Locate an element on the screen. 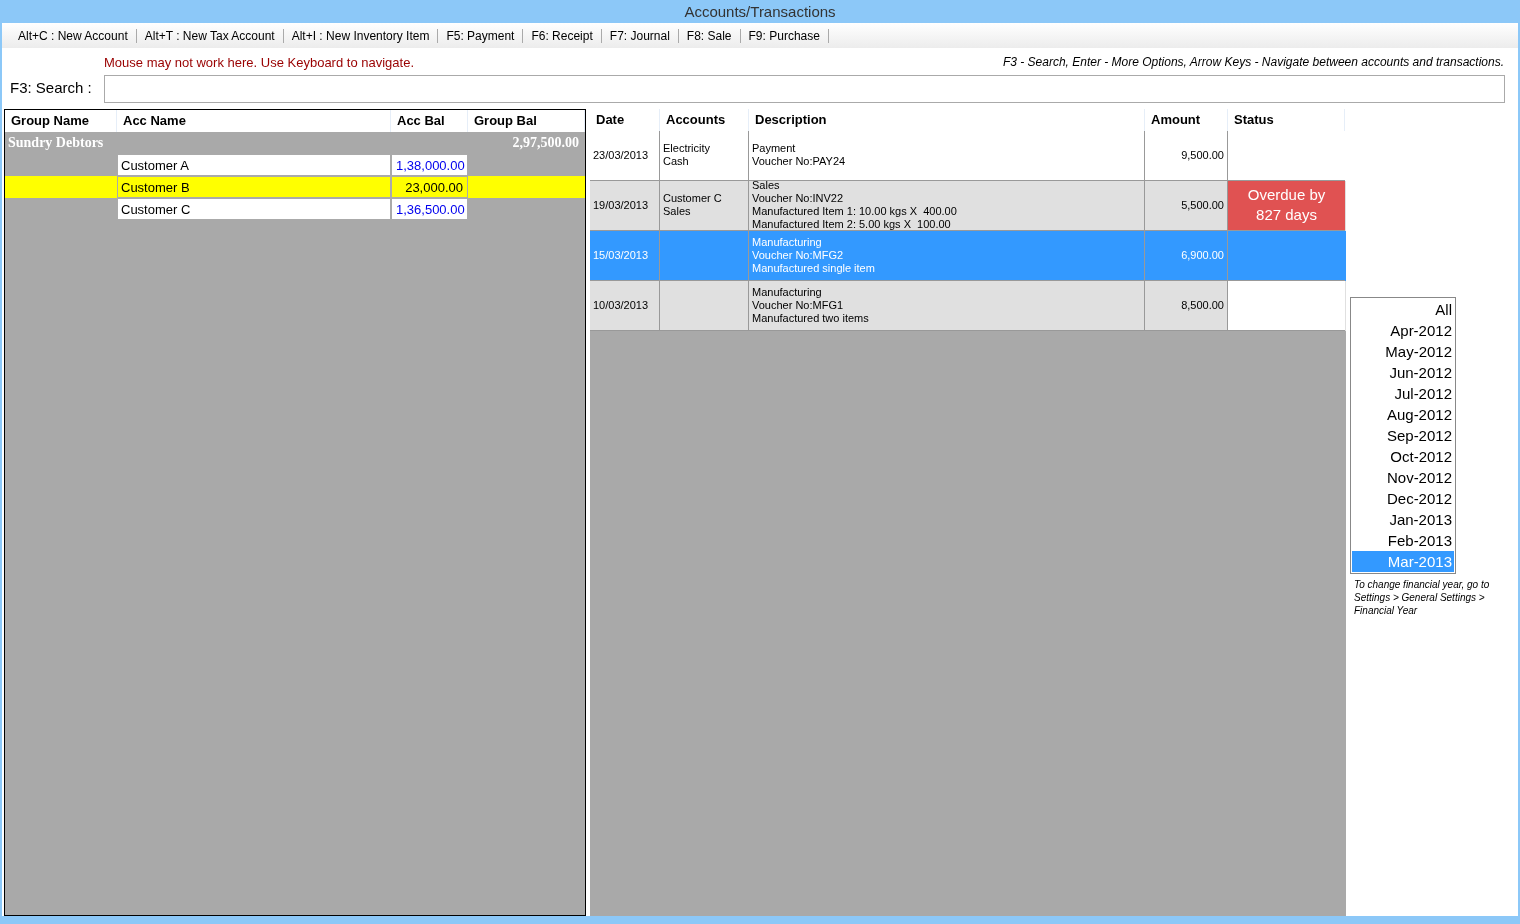 This screenshot has width=1520, height=924. column-header: Group Name is located at coordinates (61, 120).